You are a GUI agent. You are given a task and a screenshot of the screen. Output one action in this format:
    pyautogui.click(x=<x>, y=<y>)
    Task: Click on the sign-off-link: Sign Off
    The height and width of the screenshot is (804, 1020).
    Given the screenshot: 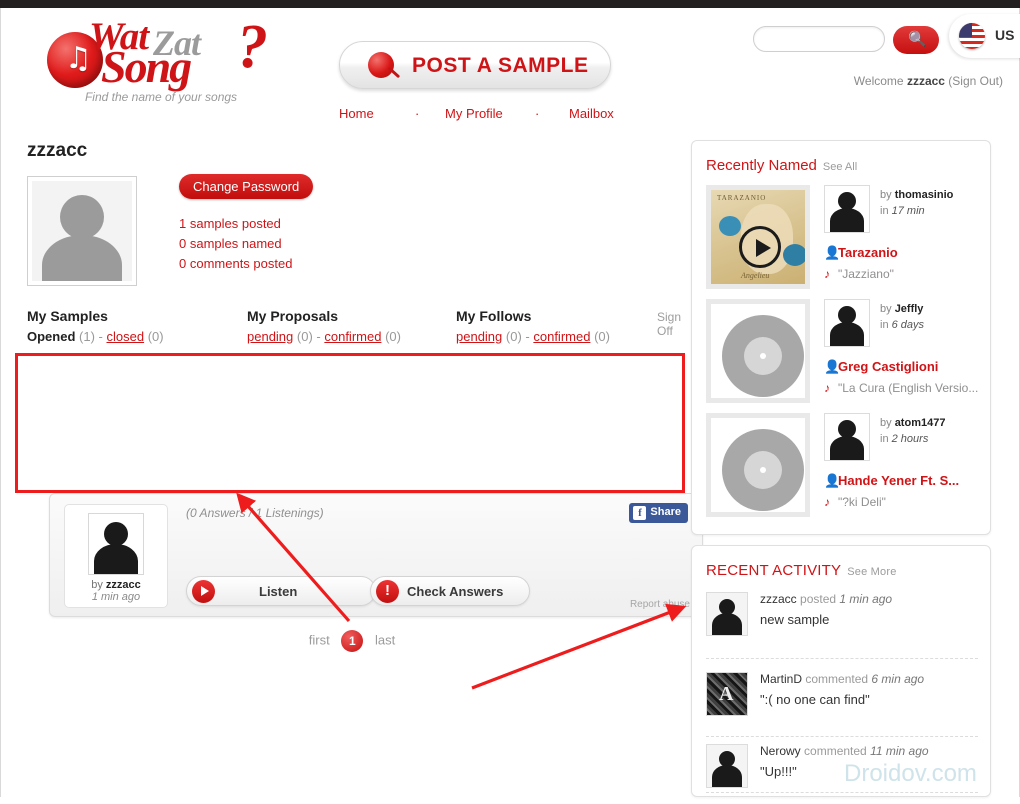 What is the action you would take?
    pyautogui.click(x=669, y=324)
    